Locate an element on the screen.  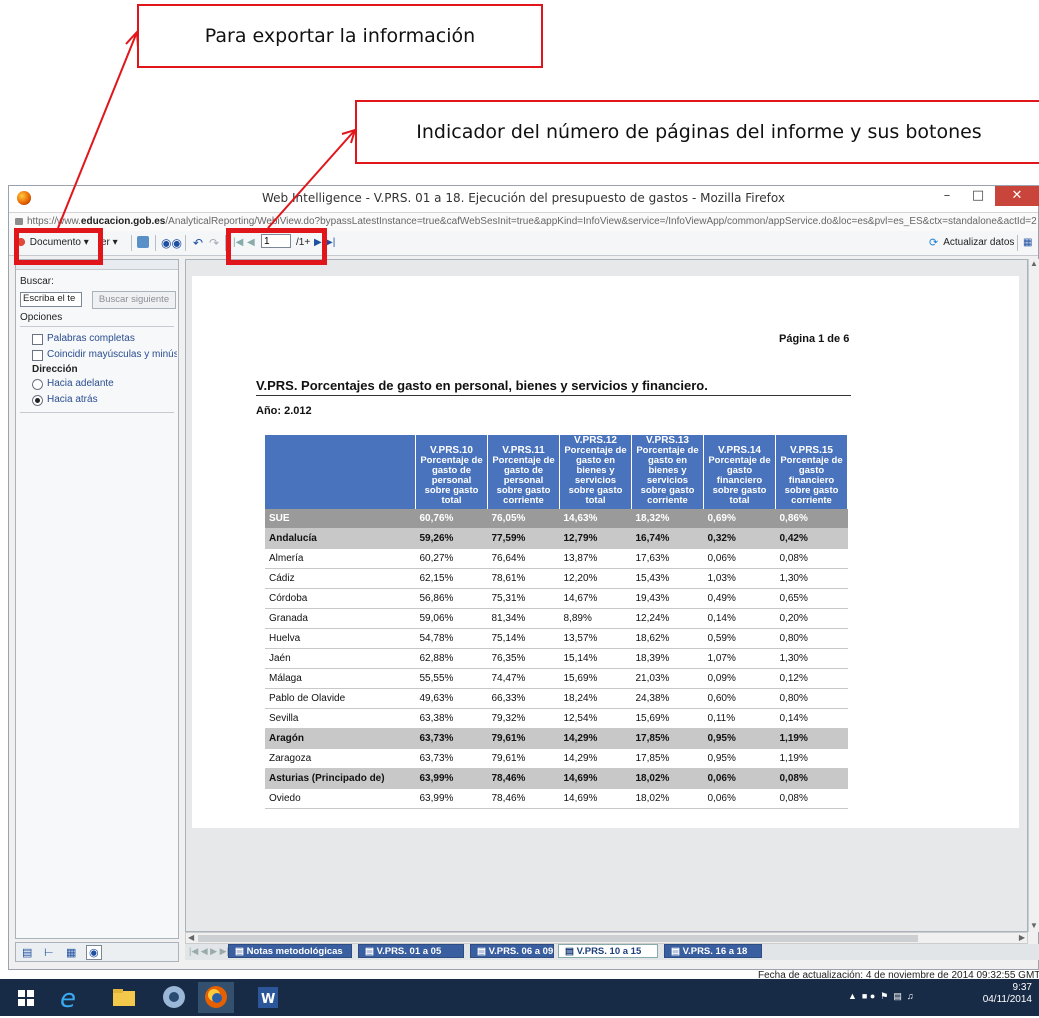
row-name: Málaga is located at coordinates (340, 678).